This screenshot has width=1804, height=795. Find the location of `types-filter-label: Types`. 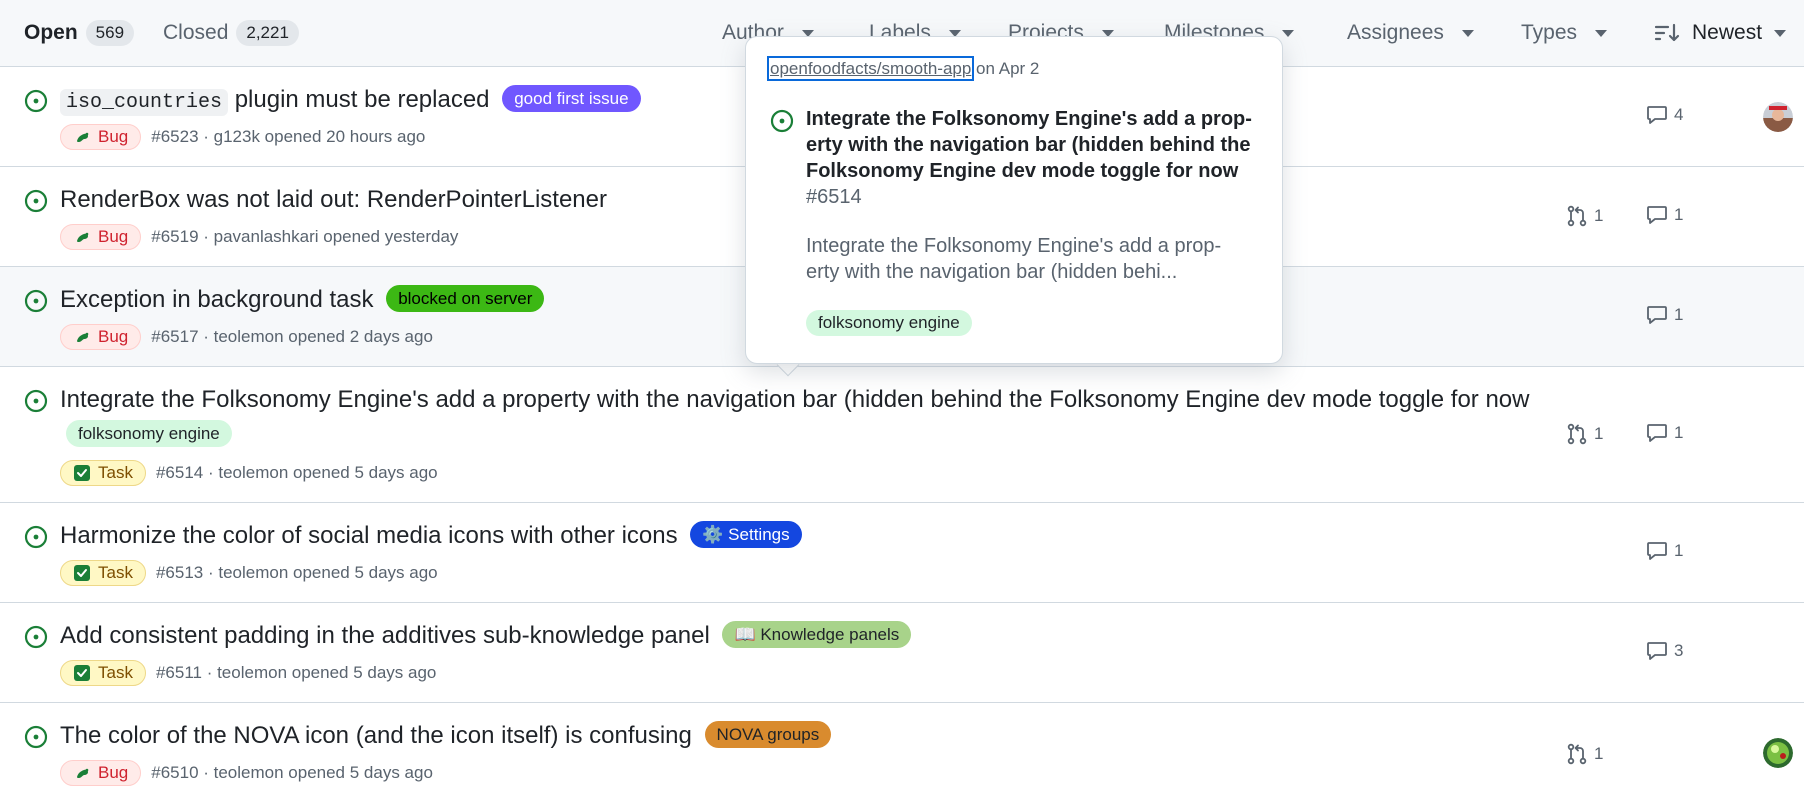

types-filter-label: Types is located at coordinates (1549, 32).